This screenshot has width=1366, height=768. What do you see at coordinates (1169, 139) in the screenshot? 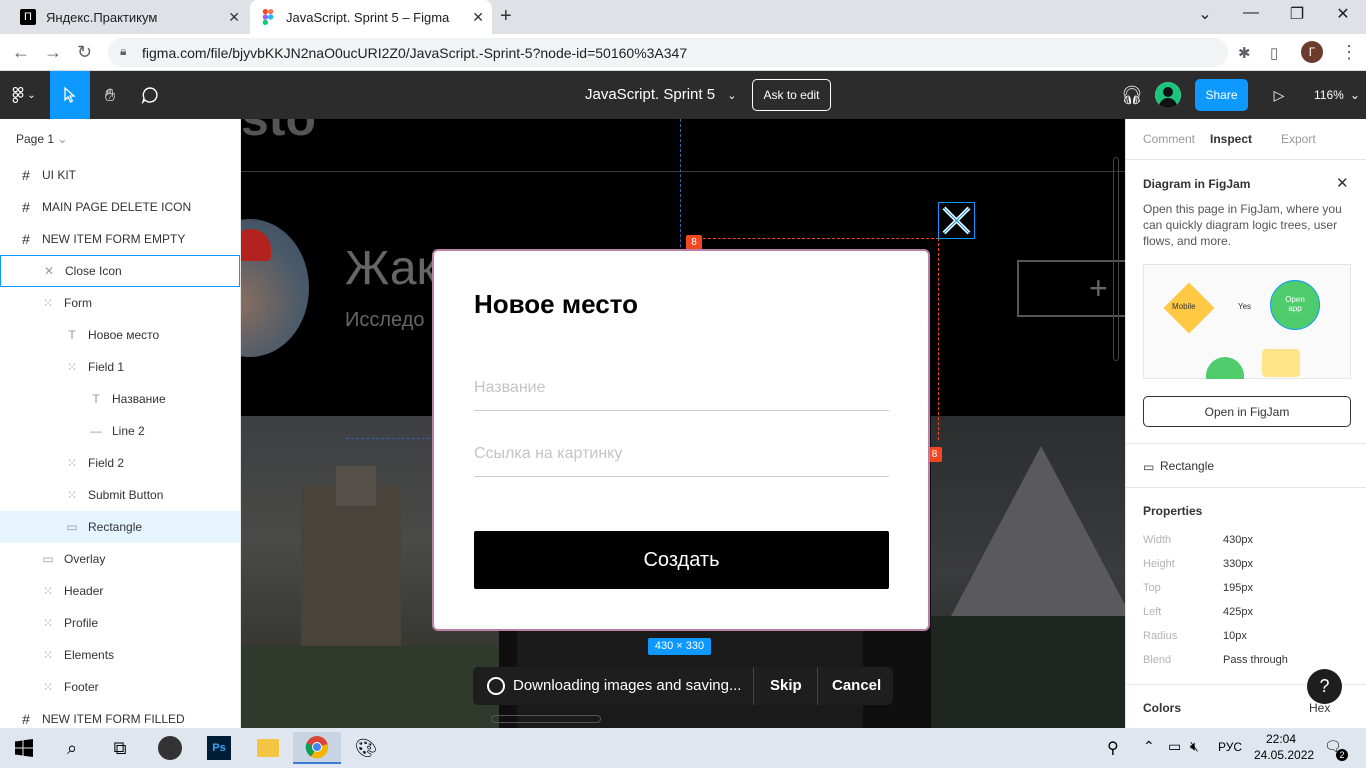
I see `tab-comment: Comment` at bounding box center [1169, 139].